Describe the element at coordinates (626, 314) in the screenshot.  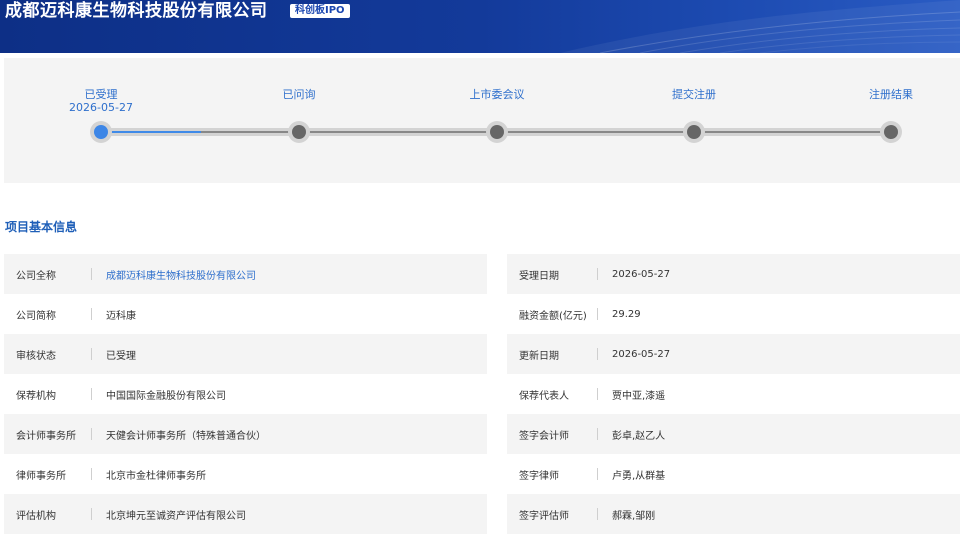
I see `info-value: 29.29` at that location.